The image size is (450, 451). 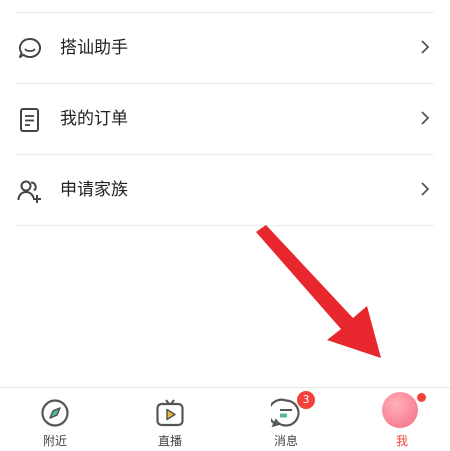 I want to click on tab-label: 直播, so click(x=169, y=441).